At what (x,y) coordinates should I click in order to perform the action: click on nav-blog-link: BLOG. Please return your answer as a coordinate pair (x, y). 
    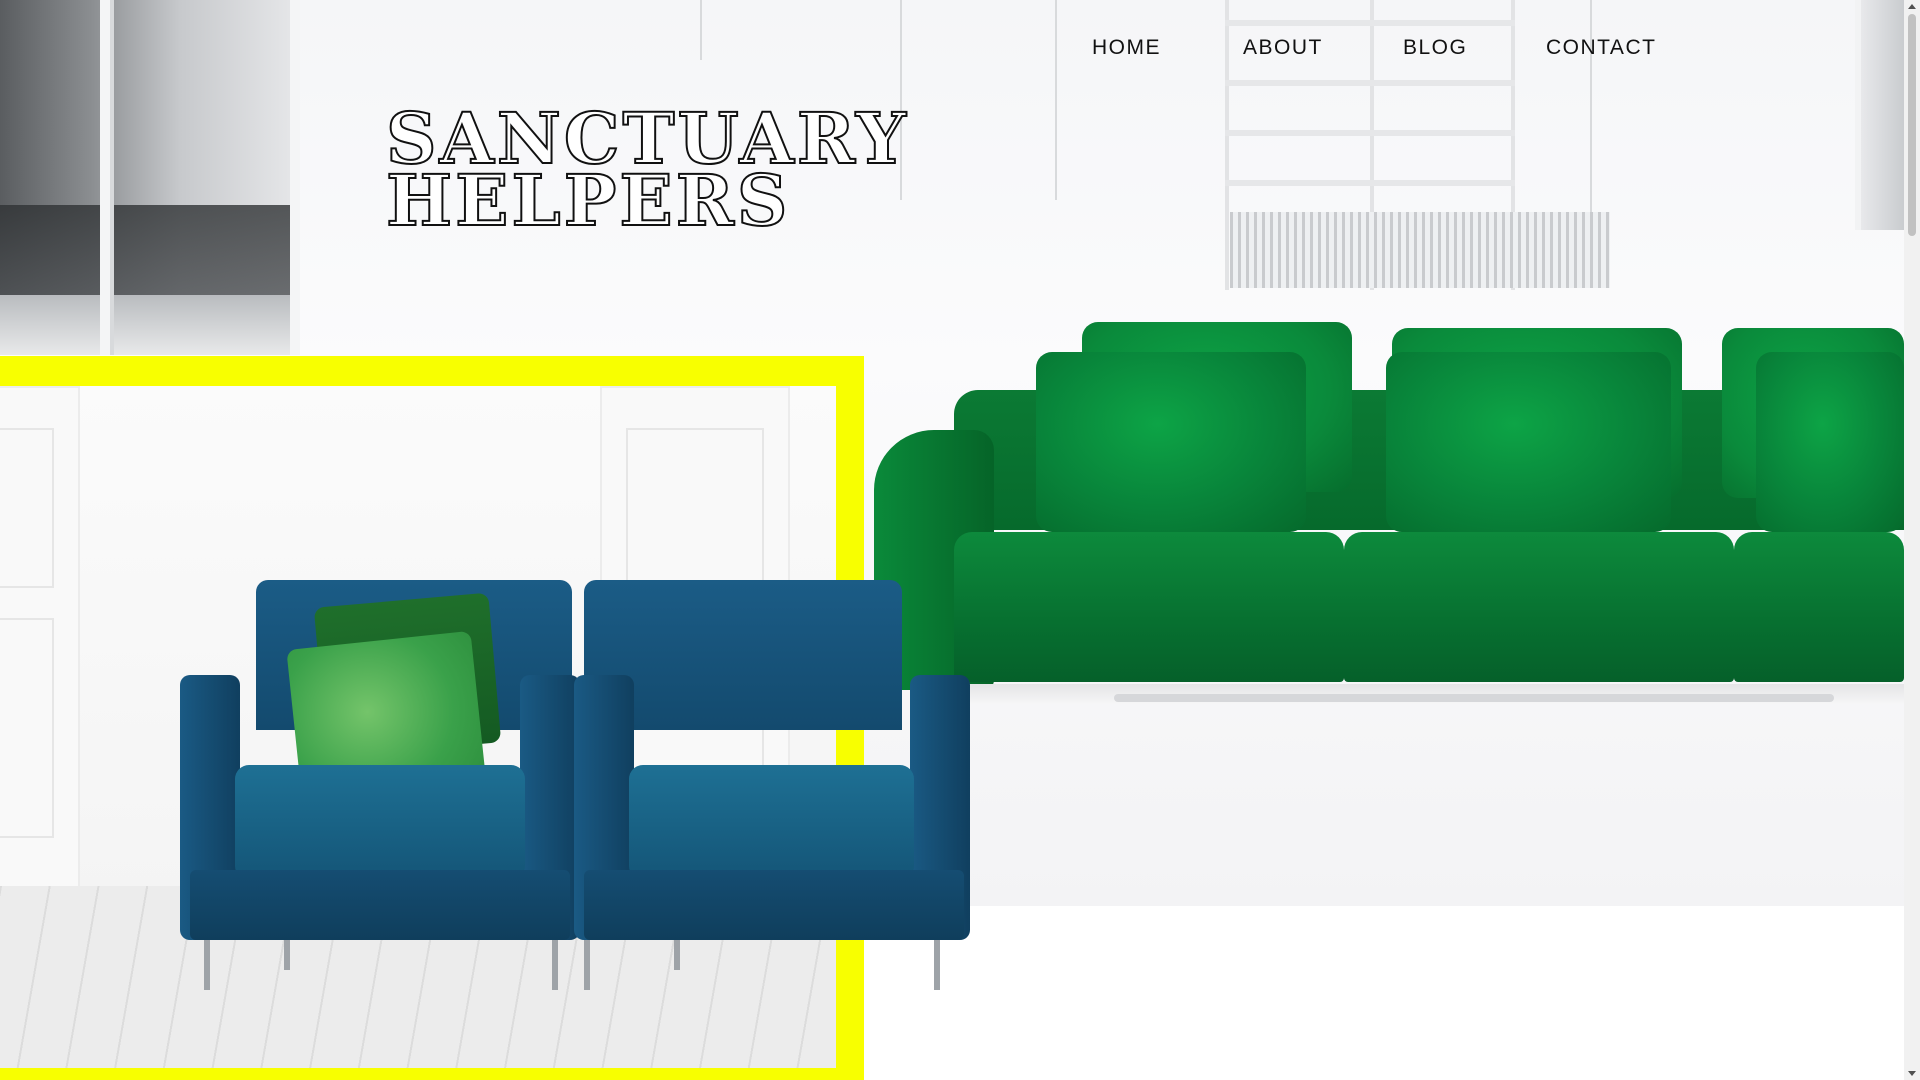
    Looking at the image, I should click on (1435, 48).